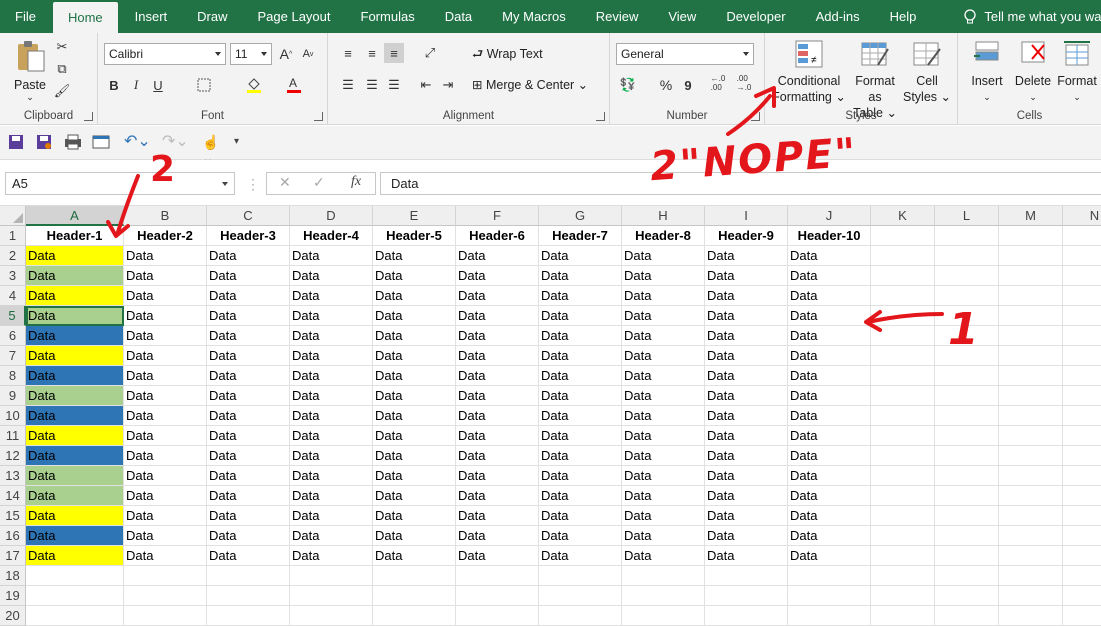 This screenshot has height=626, width=1101. Describe the element at coordinates (746, 436) in the screenshot. I see `cell-i11: Data` at that location.